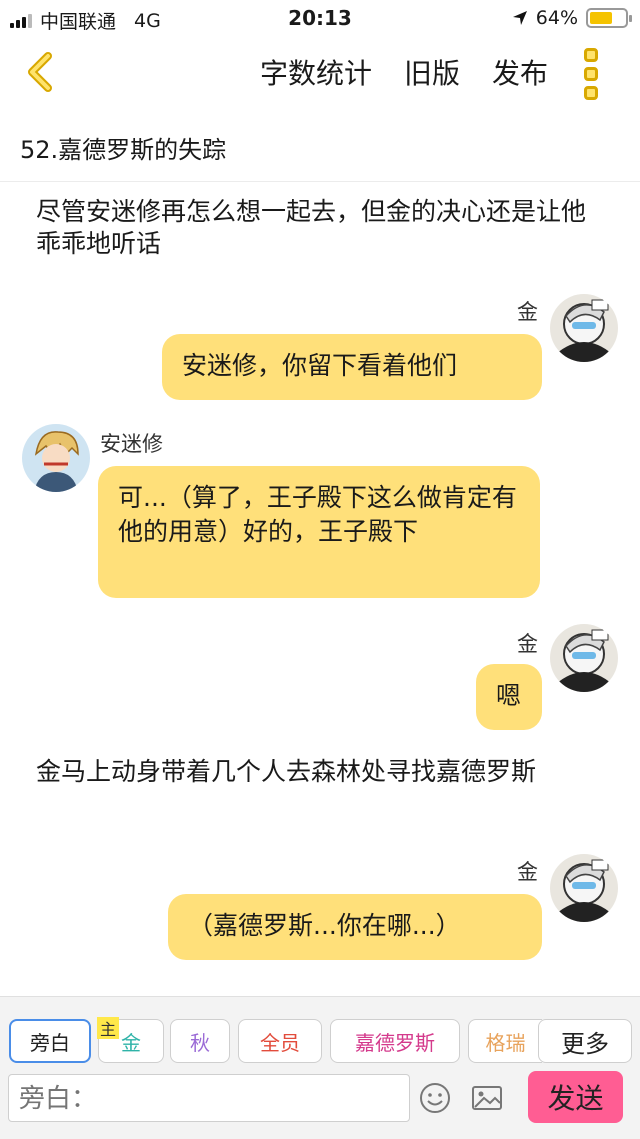 The height and width of the screenshot is (1139, 640). I want to click on top-bar: 字数统计 旧版 发布, so click(320, 74).